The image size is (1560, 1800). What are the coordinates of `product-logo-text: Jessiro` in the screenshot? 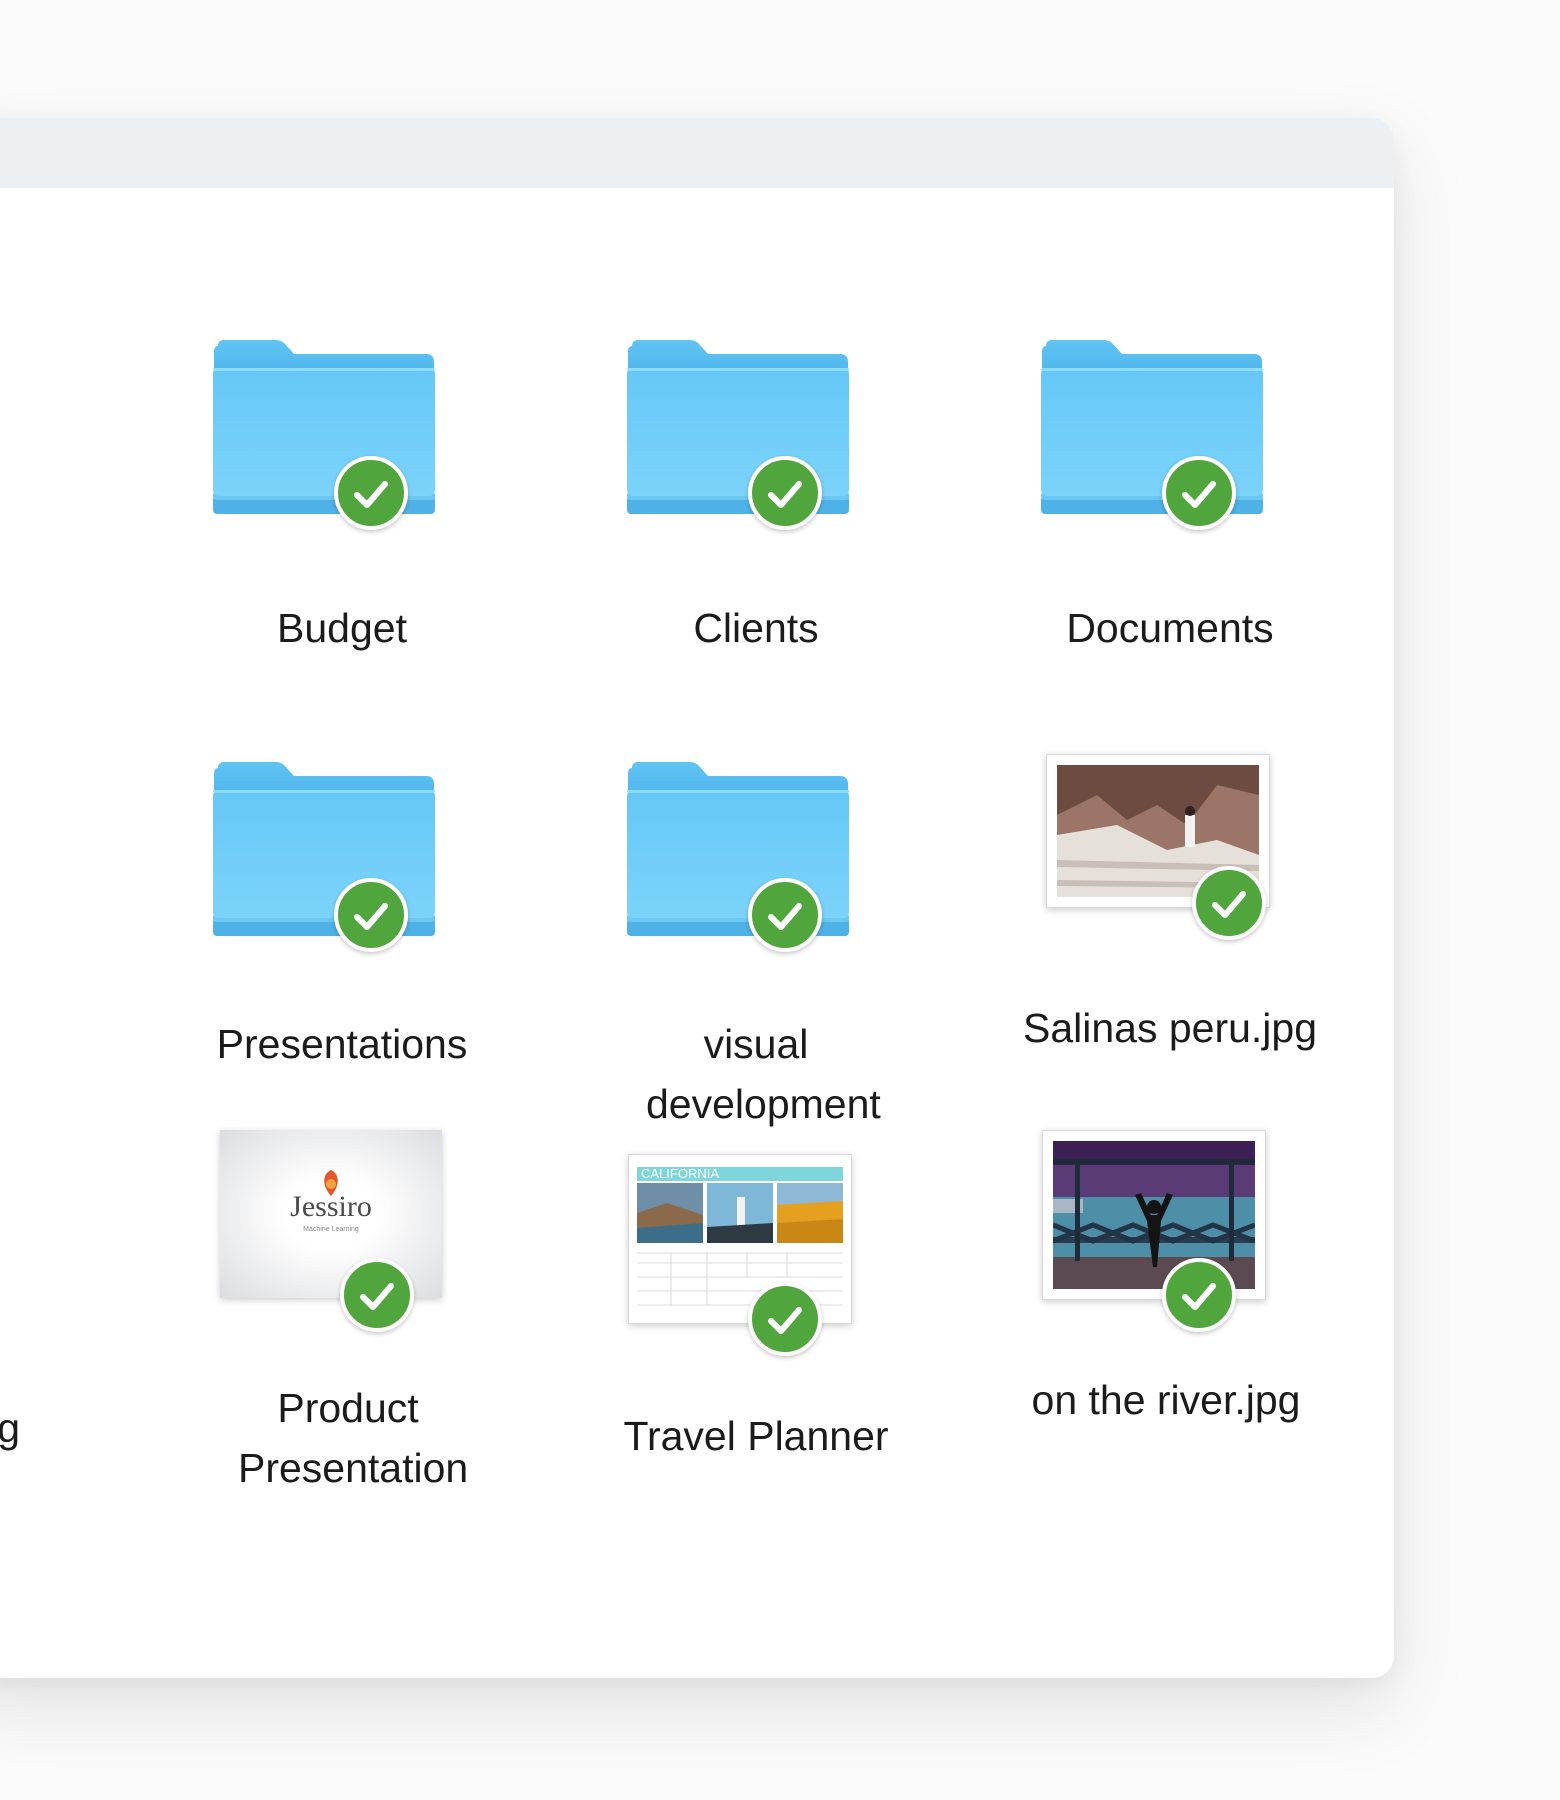 It's located at (331, 1206).